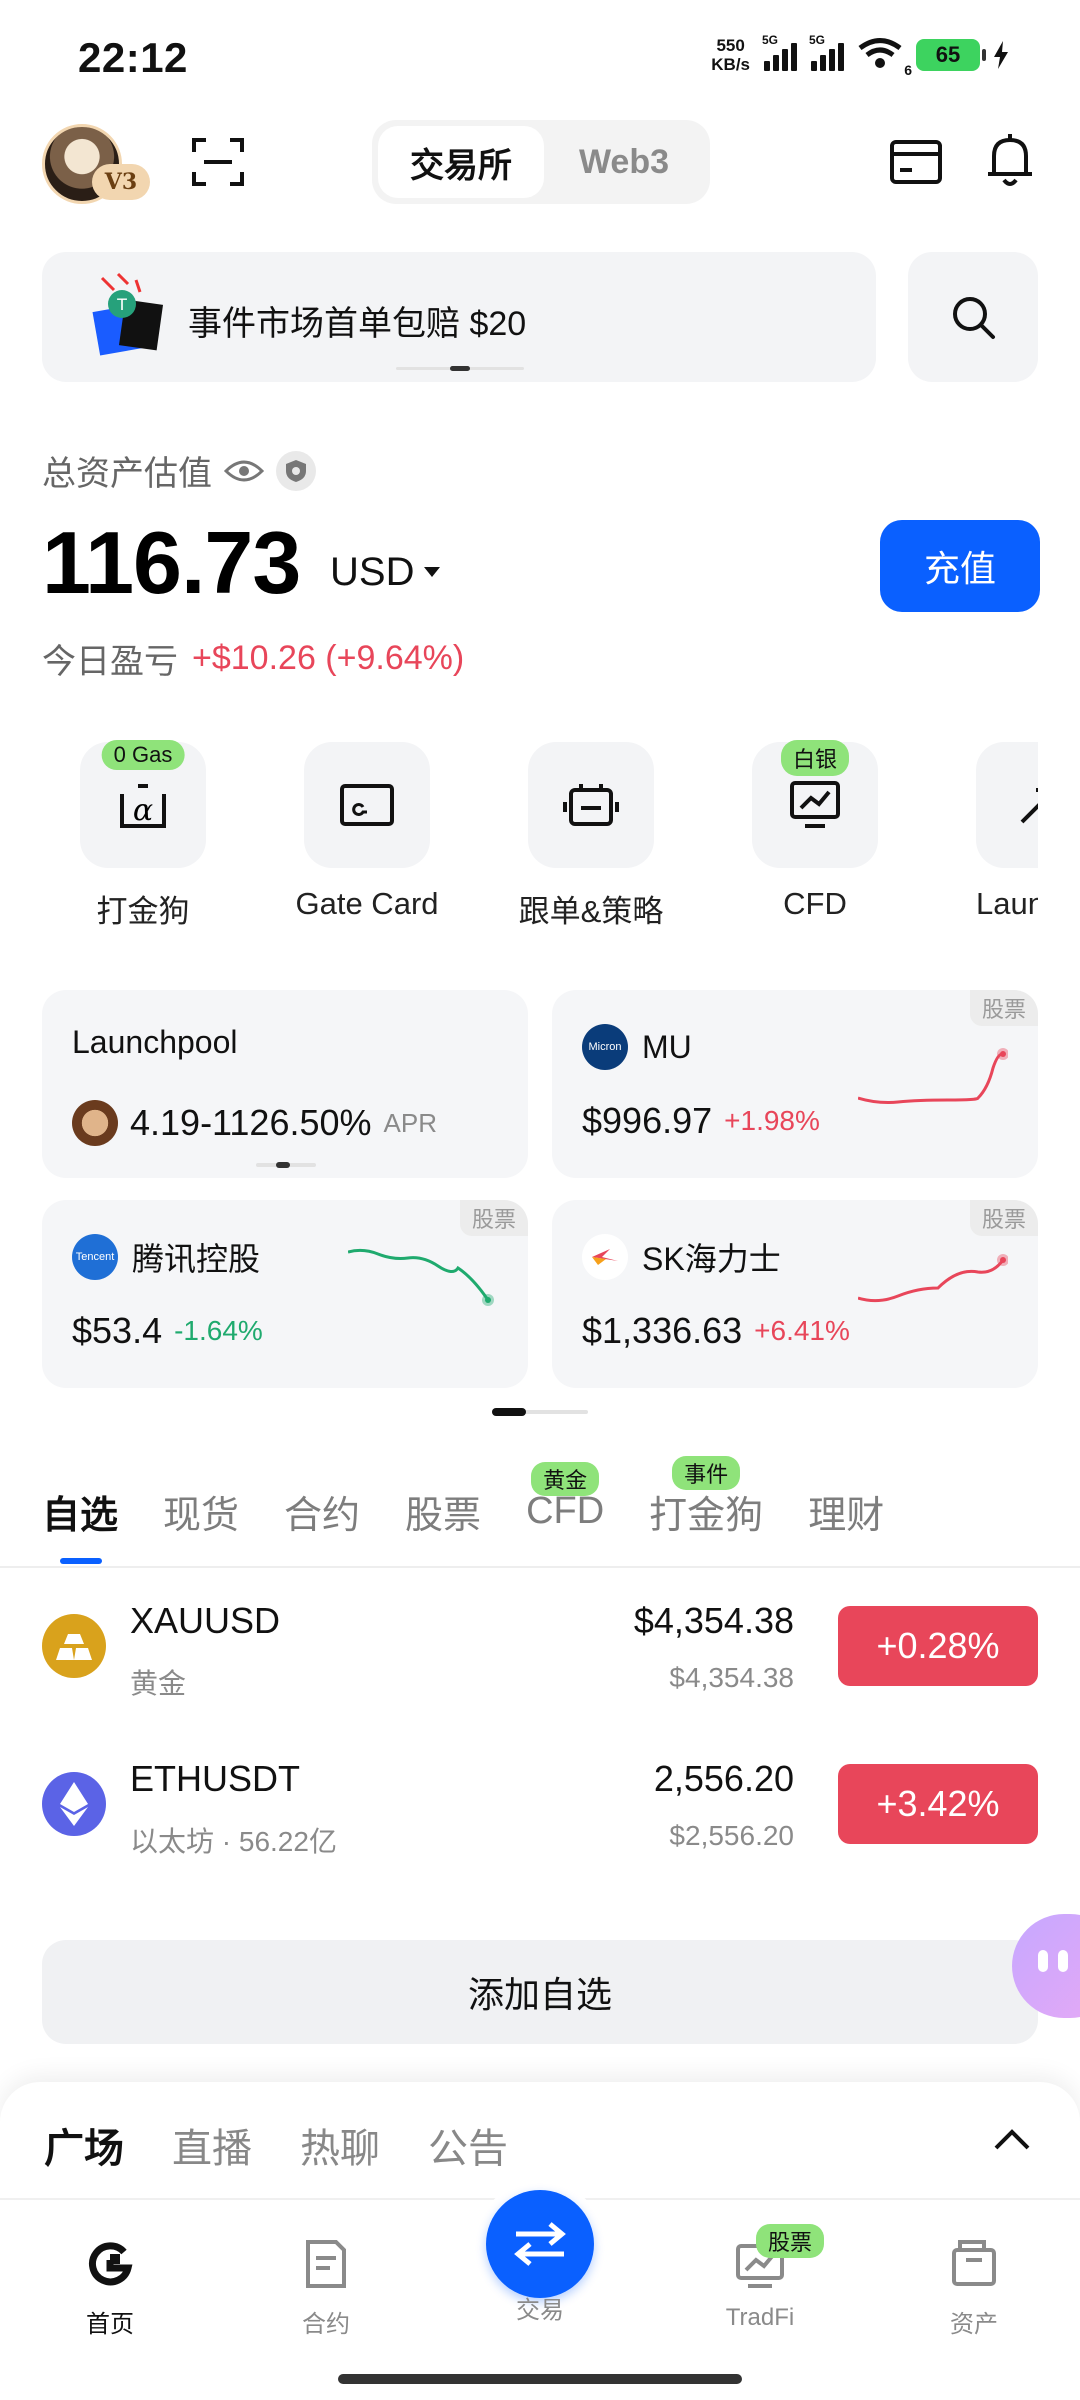 Image resolution: width=1080 pixels, height=2400 pixels. I want to click on quick-action-dajingou: α 0 Gas 打金狗, so click(143, 834).